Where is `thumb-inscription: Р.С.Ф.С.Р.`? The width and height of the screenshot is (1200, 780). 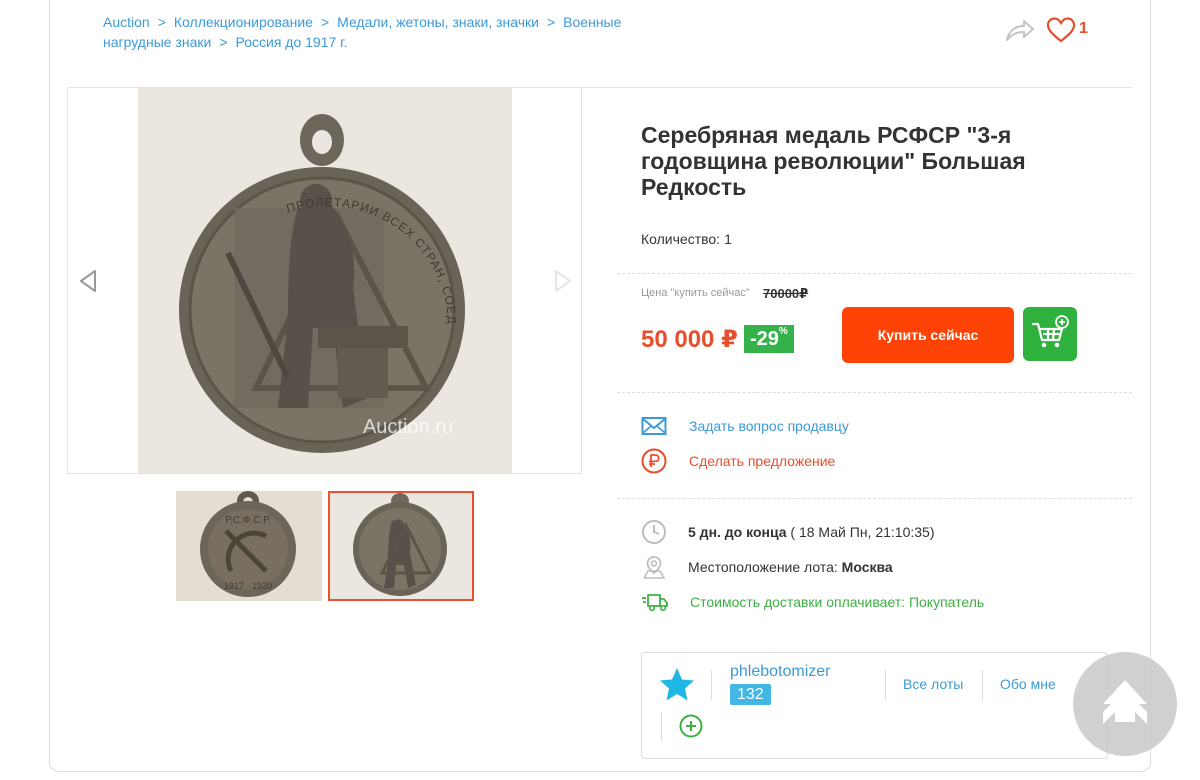
thumb-inscription: Р.С.Ф.С.Р. is located at coordinates (248, 520).